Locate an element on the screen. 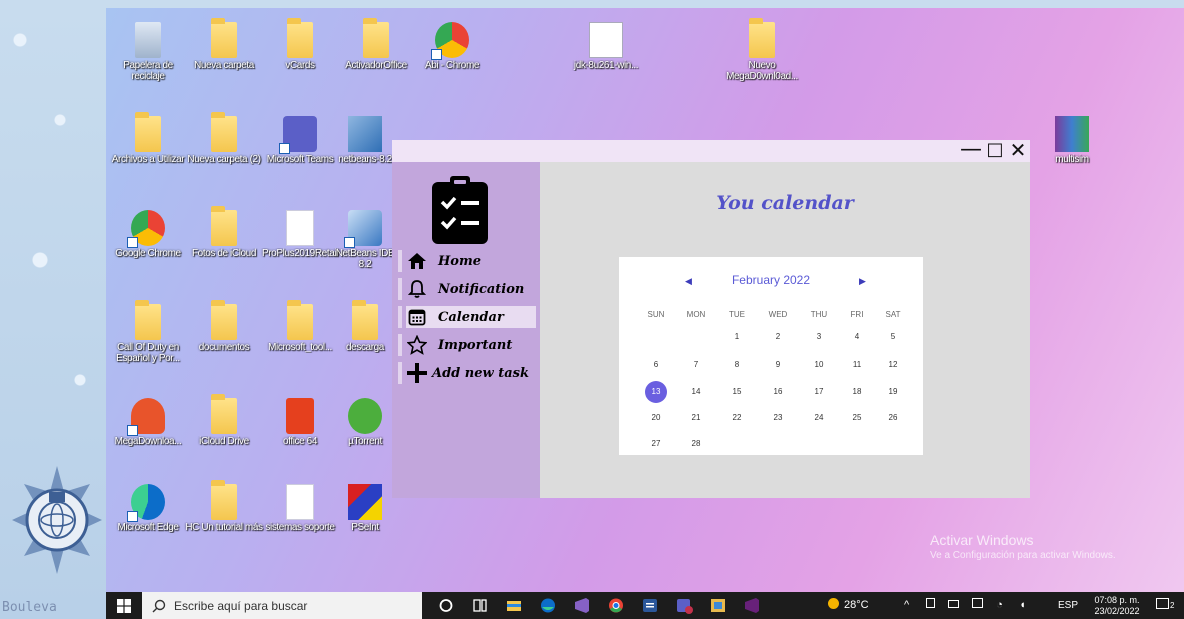 The width and height of the screenshot is (1184, 619). desktop-icon-descarga: descarga is located at coordinates (365, 325).